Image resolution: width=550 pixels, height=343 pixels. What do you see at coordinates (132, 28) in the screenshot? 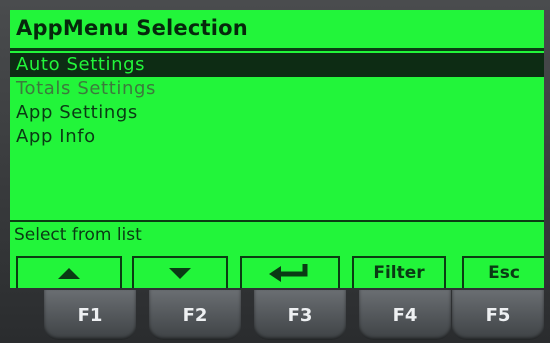
I see `page-title: AppMenu Selection` at bounding box center [132, 28].